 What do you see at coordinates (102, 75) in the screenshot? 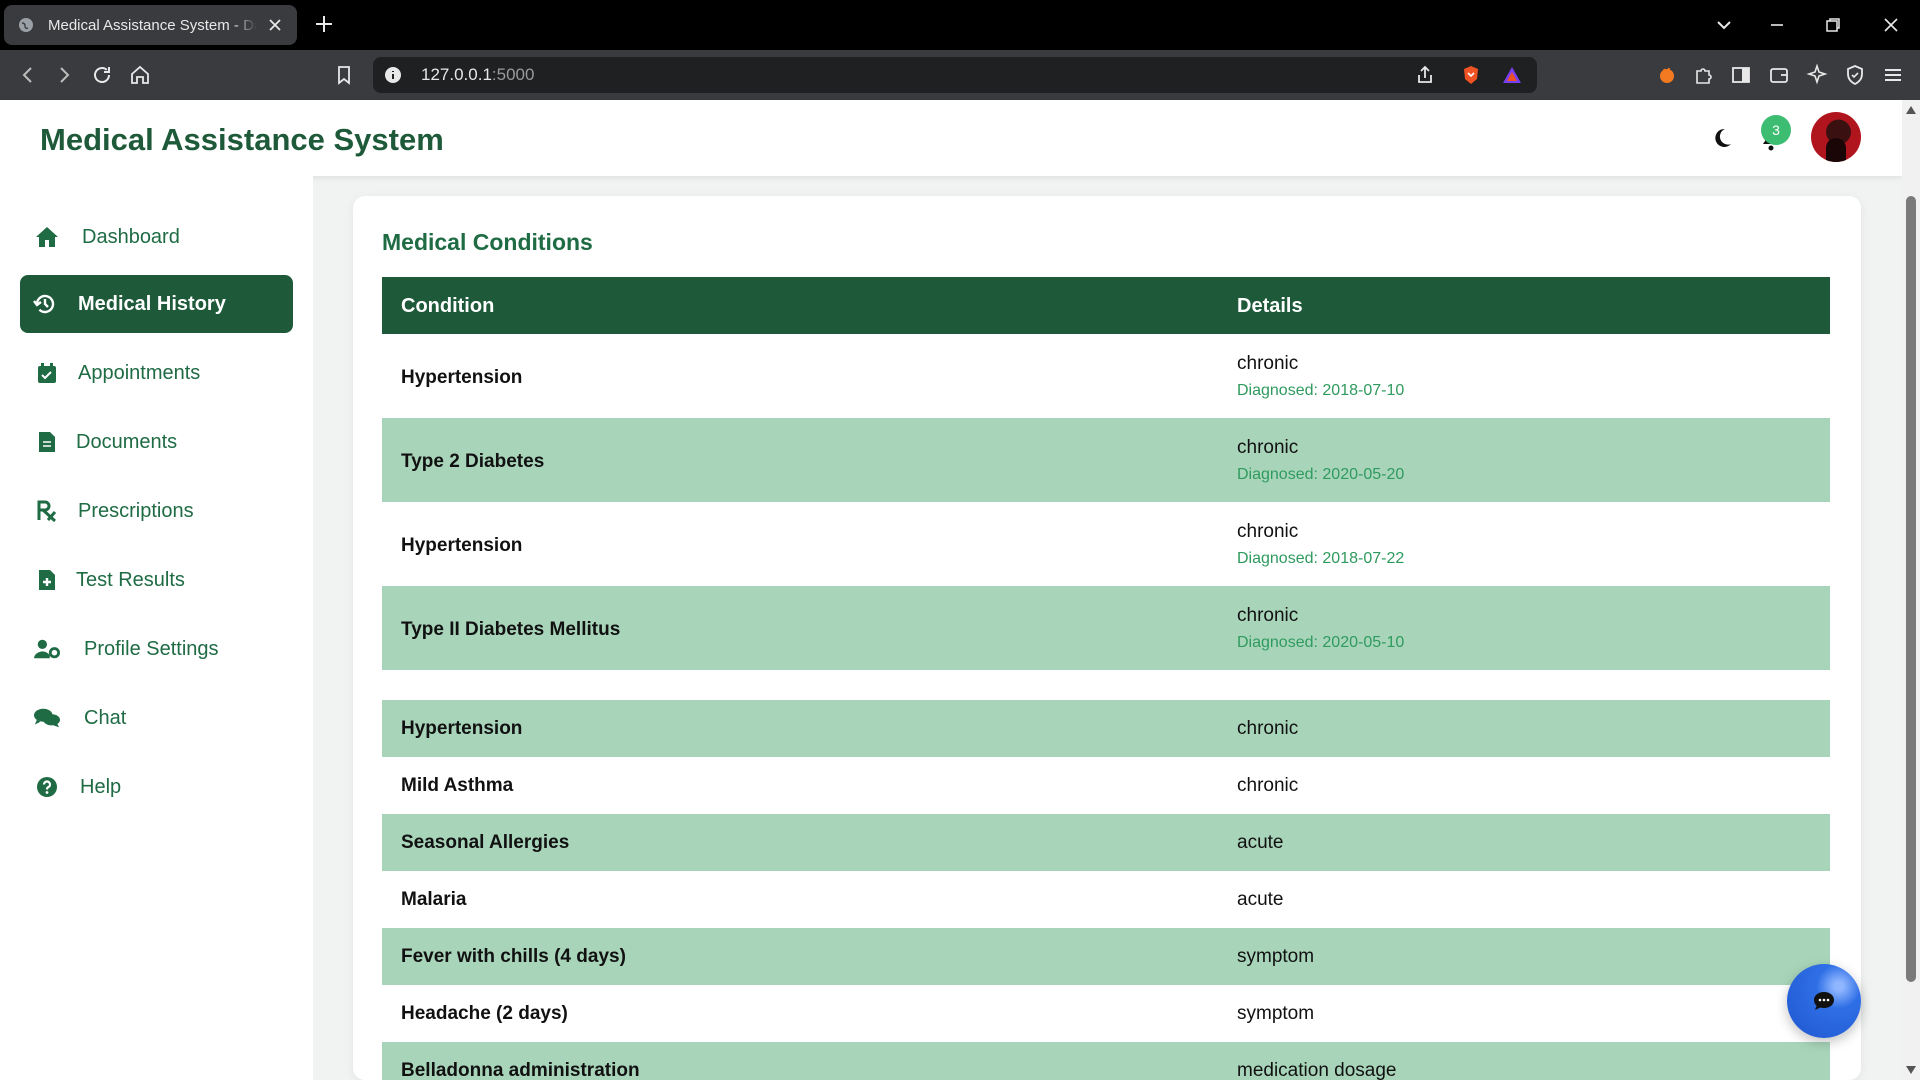
I see `reload-icon` at bounding box center [102, 75].